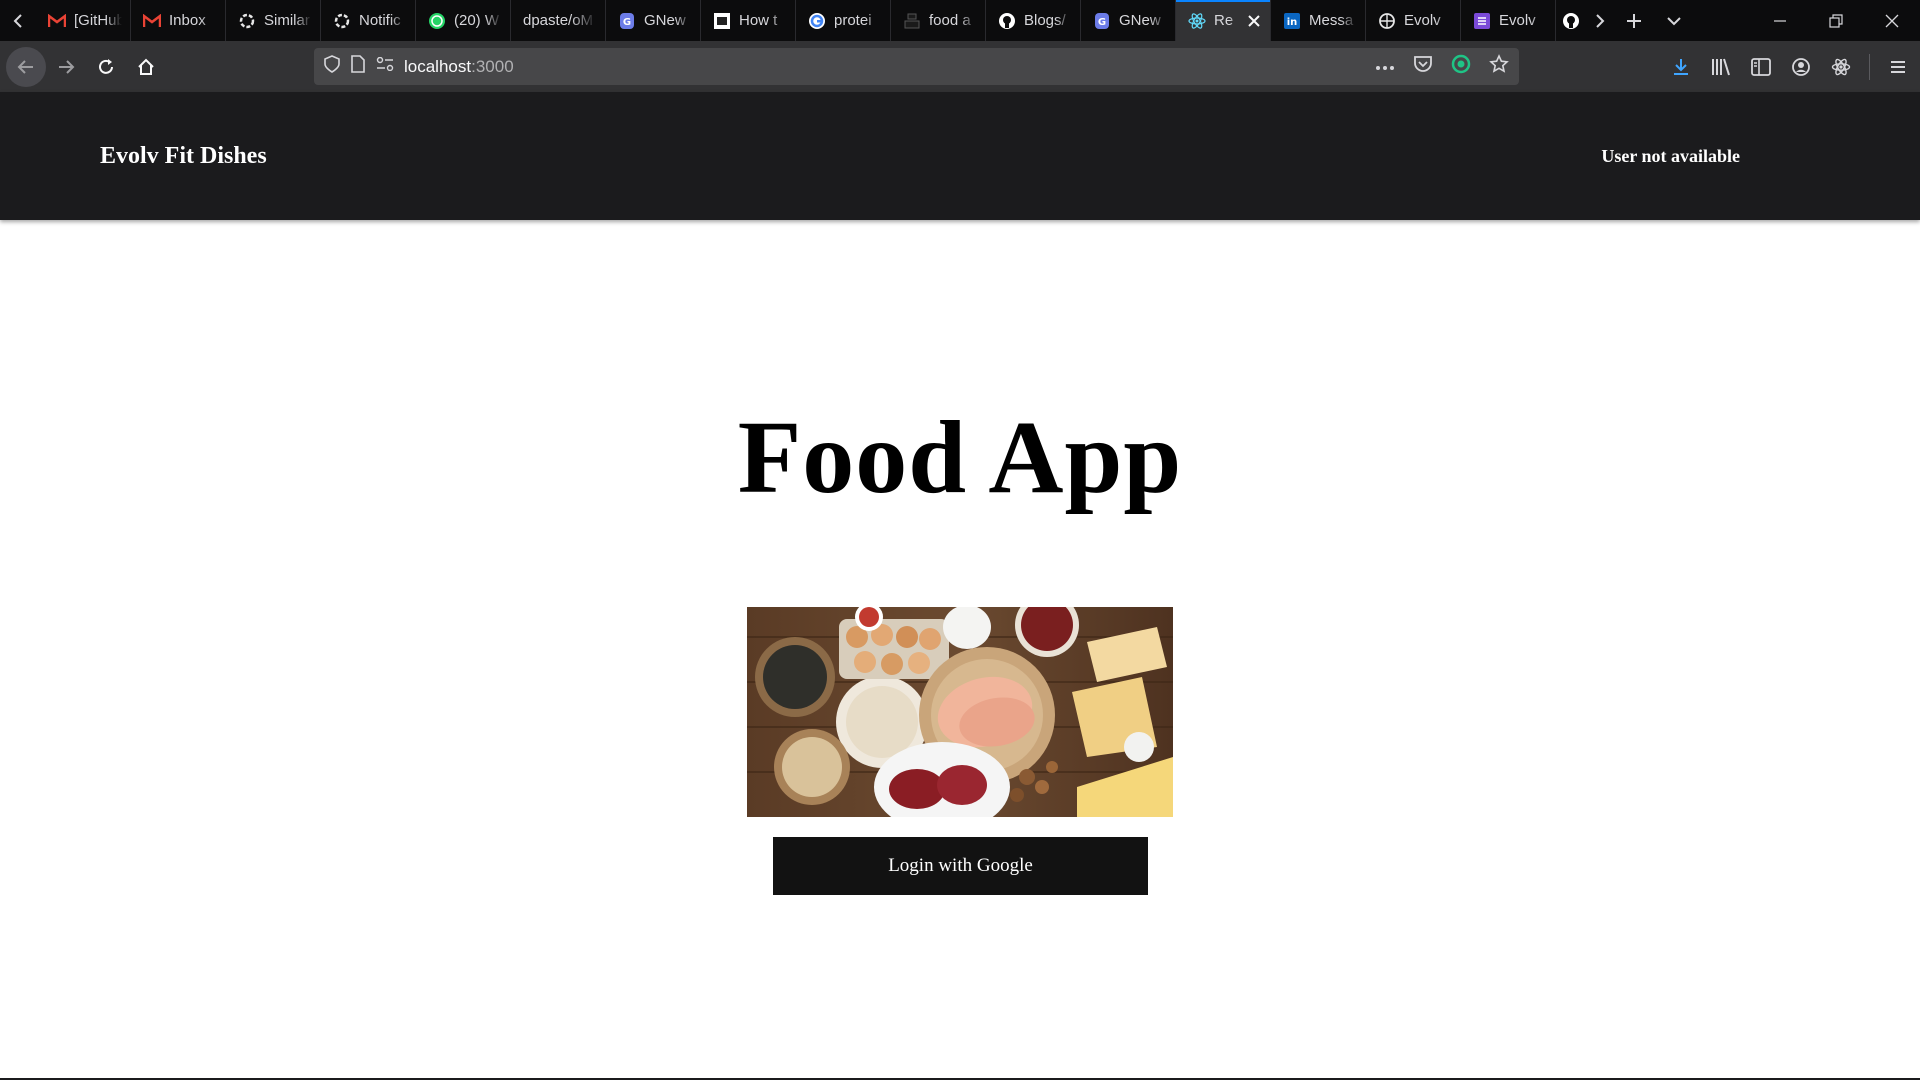  Describe the element at coordinates (1892, 20) in the screenshot. I see `close-window-icon` at that location.